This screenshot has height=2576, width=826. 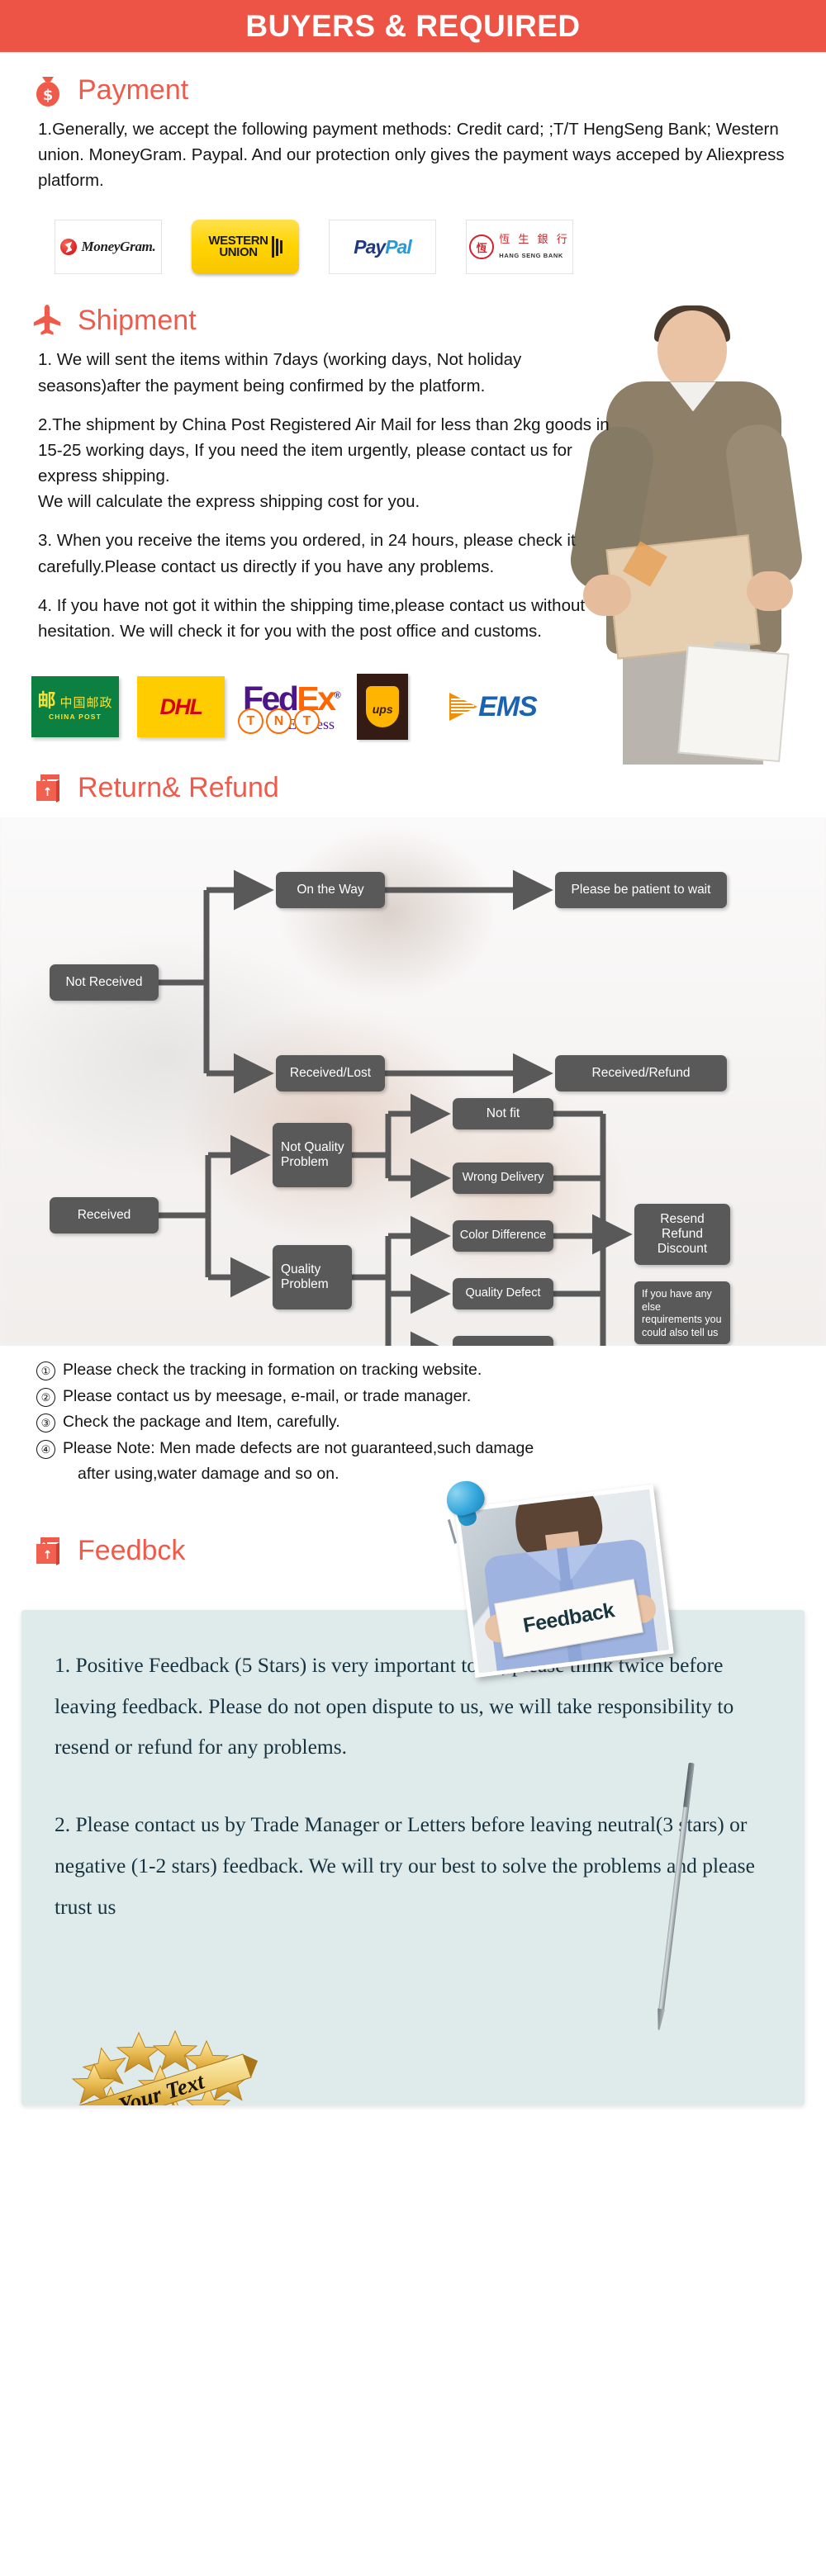 What do you see at coordinates (330, 890) in the screenshot?
I see `flow-node-on-the-way: On the Way` at bounding box center [330, 890].